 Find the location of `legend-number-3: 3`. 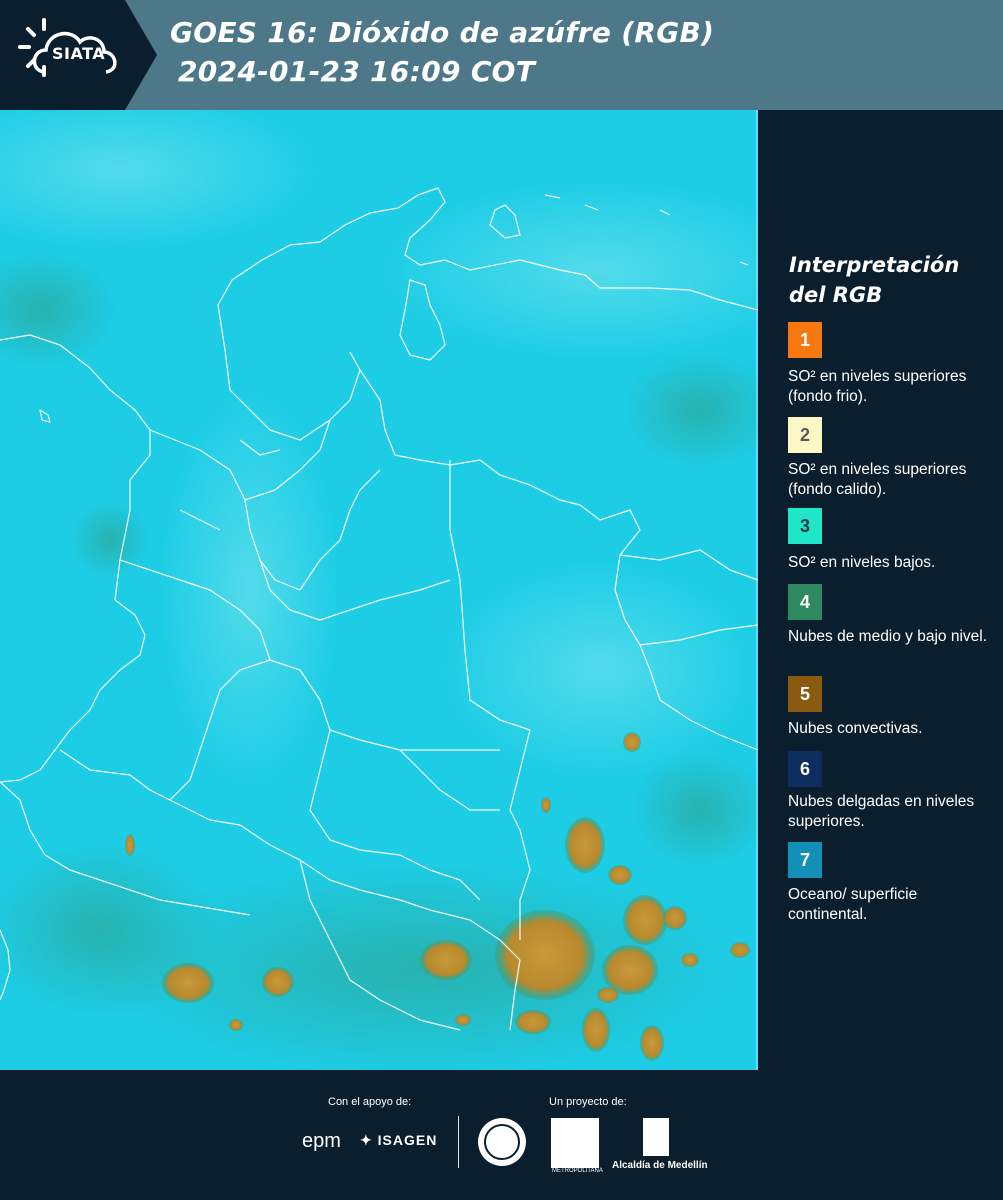

legend-number-3: 3 is located at coordinates (804, 525).